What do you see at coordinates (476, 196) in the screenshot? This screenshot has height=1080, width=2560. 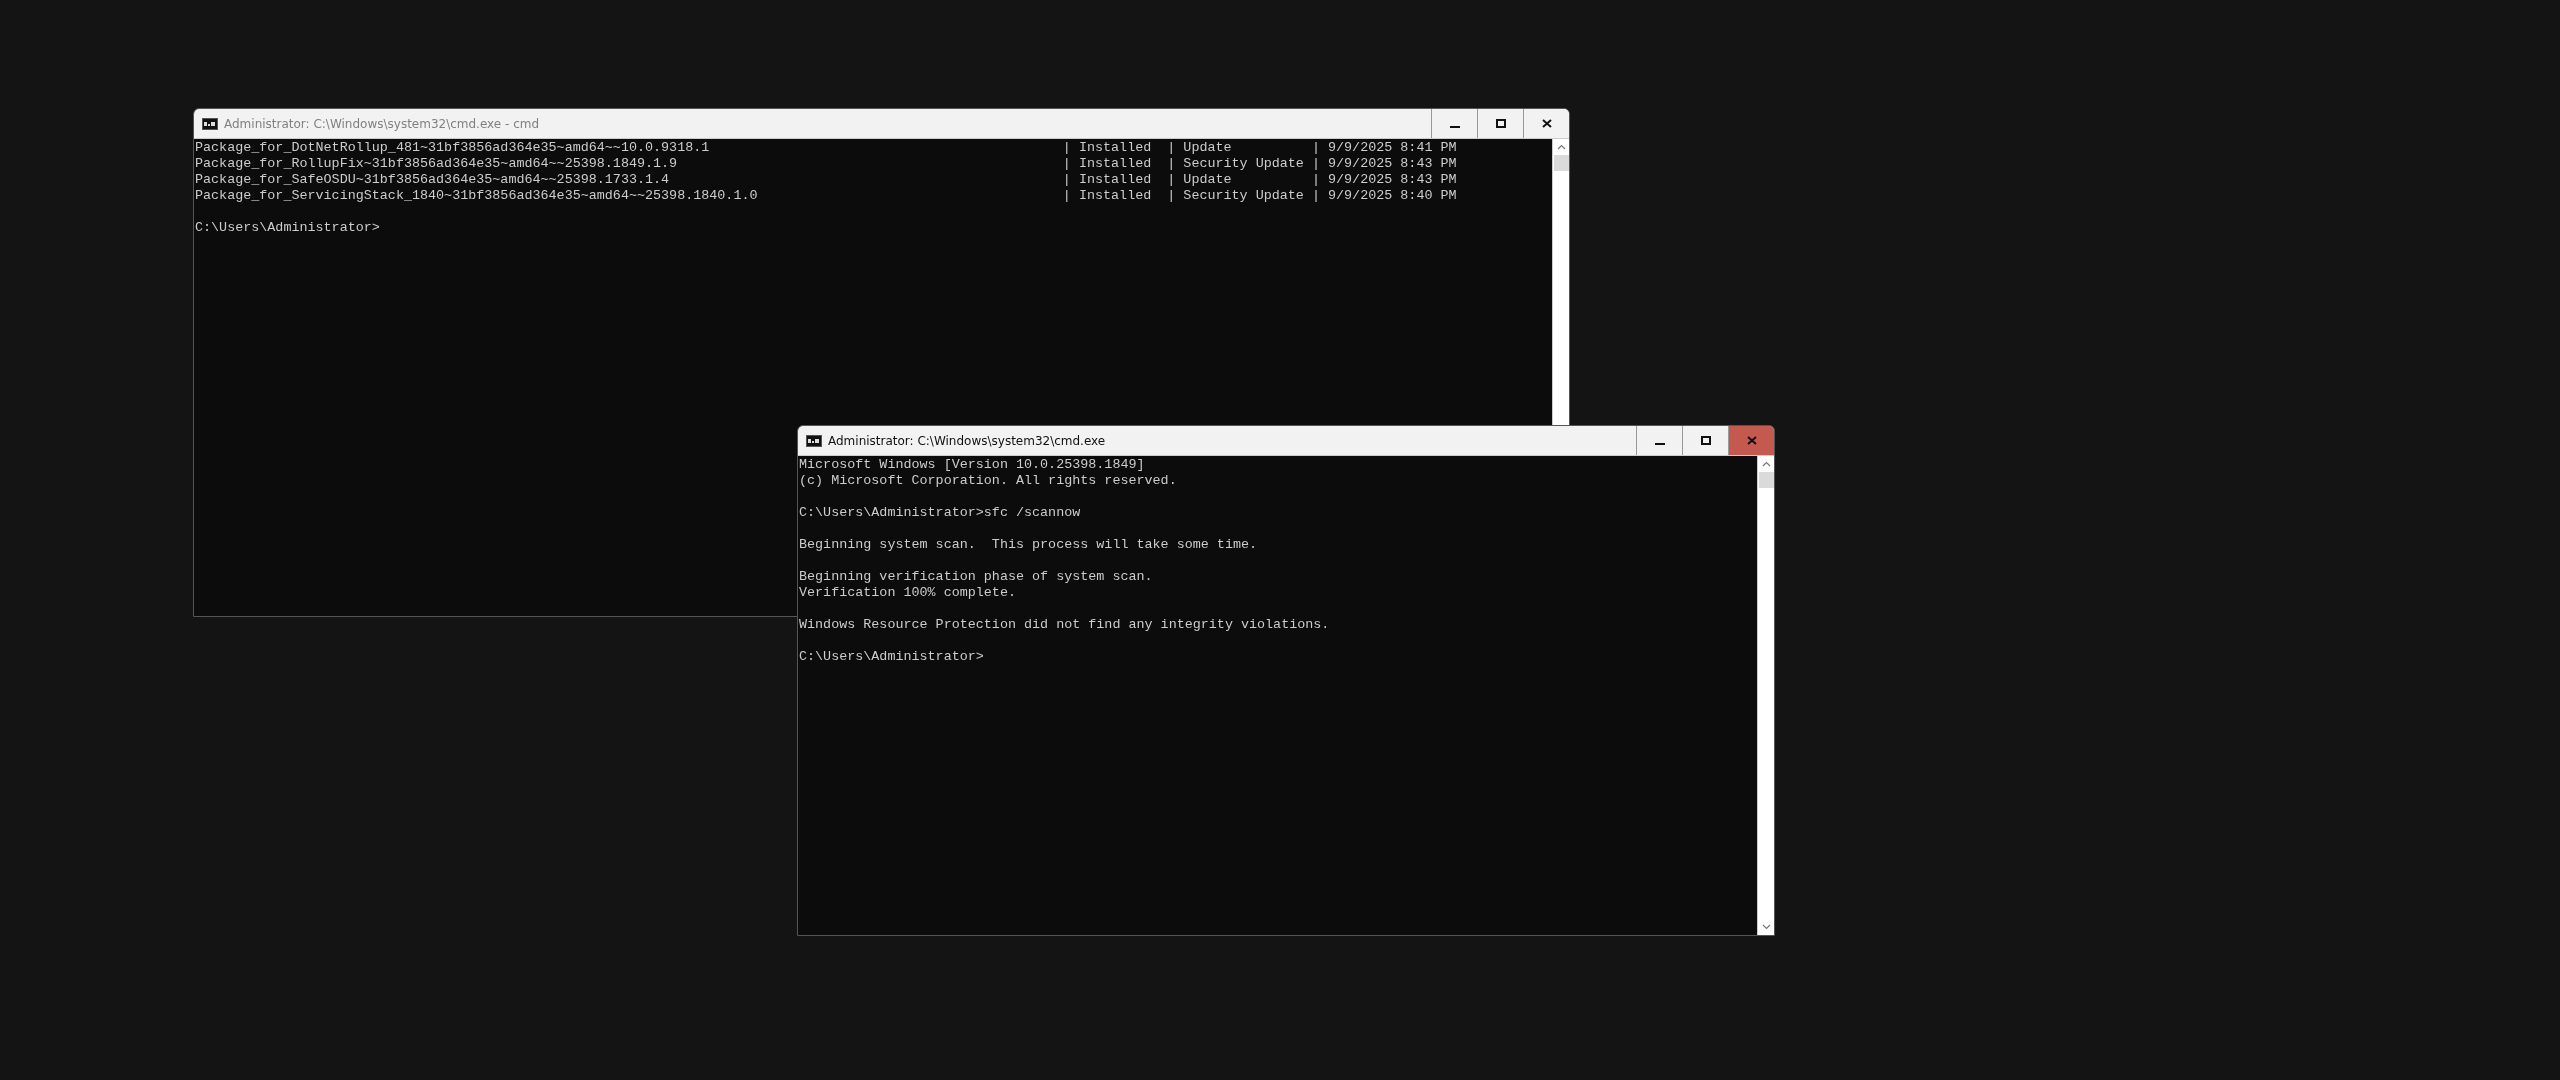 I see `package-name: Package_for_ServicingStack_1840~31bf3856ad364e35~amd64~~25398.1840.1.0` at bounding box center [476, 196].